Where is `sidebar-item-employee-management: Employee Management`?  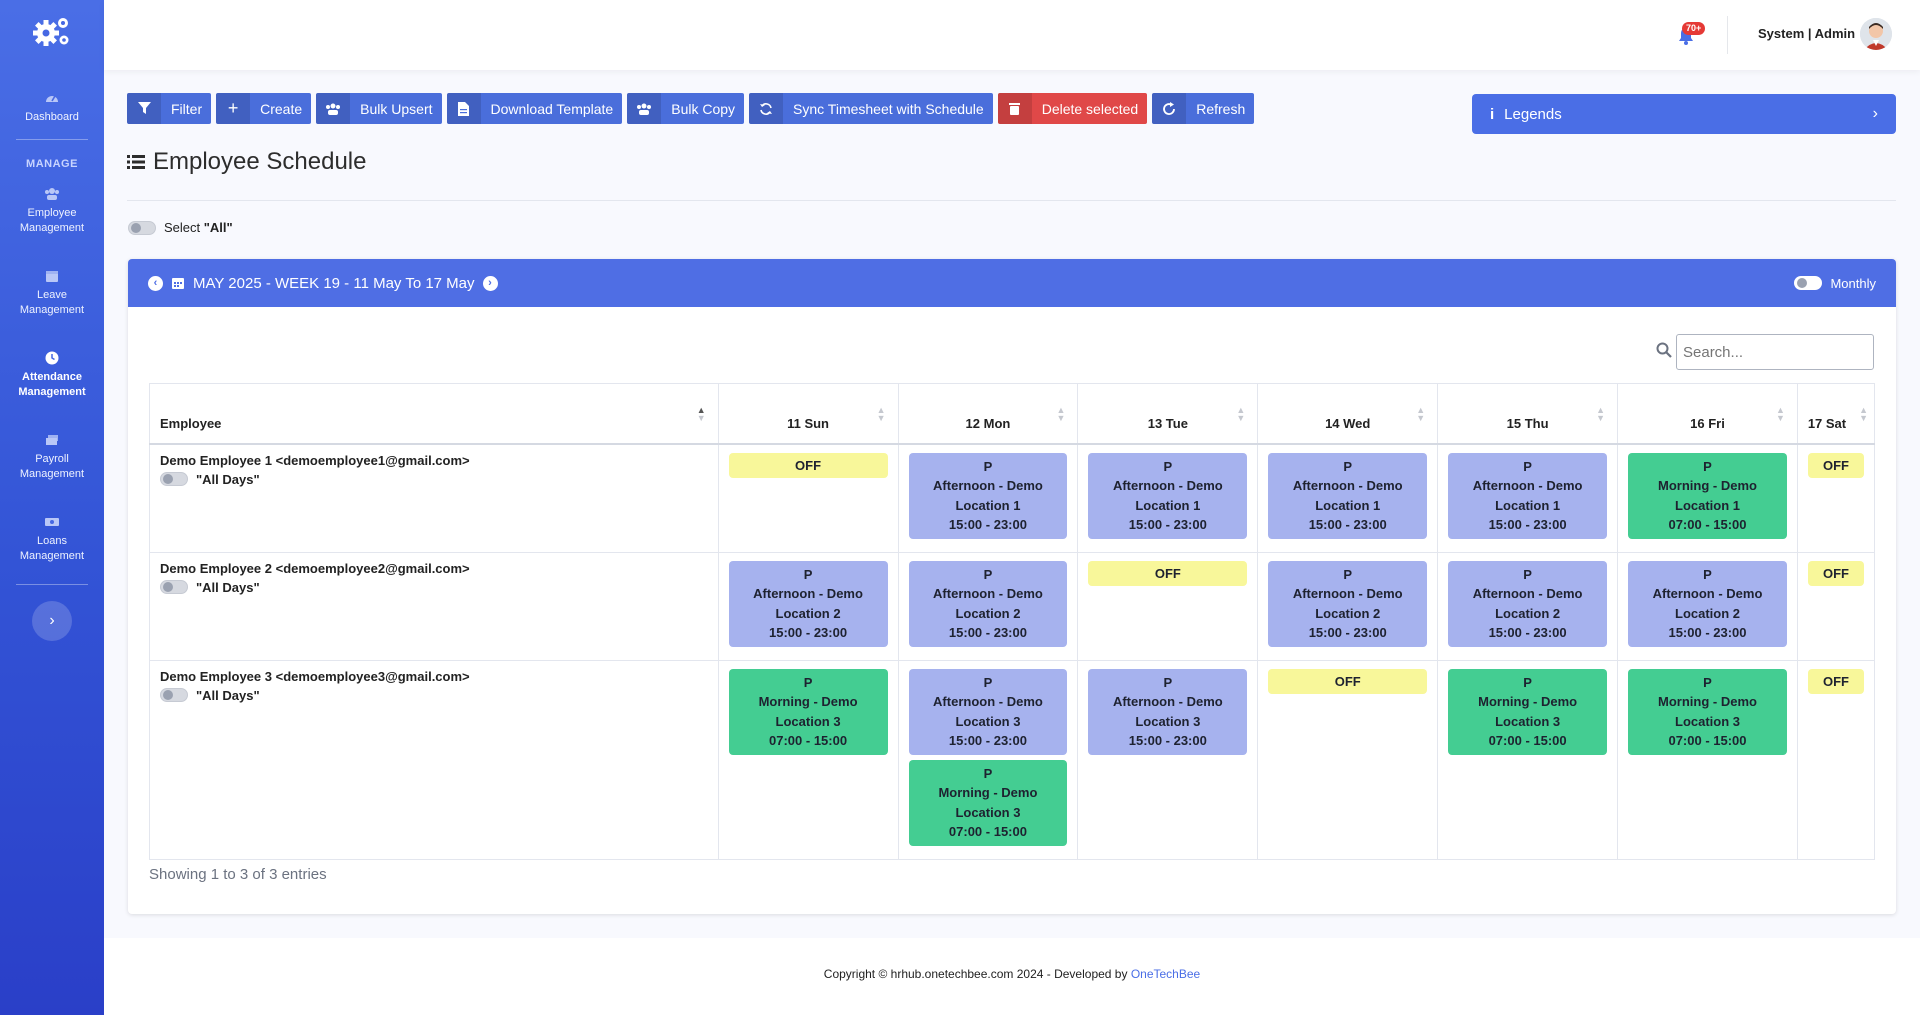
sidebar-item-employee-management: Employee Management is located at coordinates (52, 211).